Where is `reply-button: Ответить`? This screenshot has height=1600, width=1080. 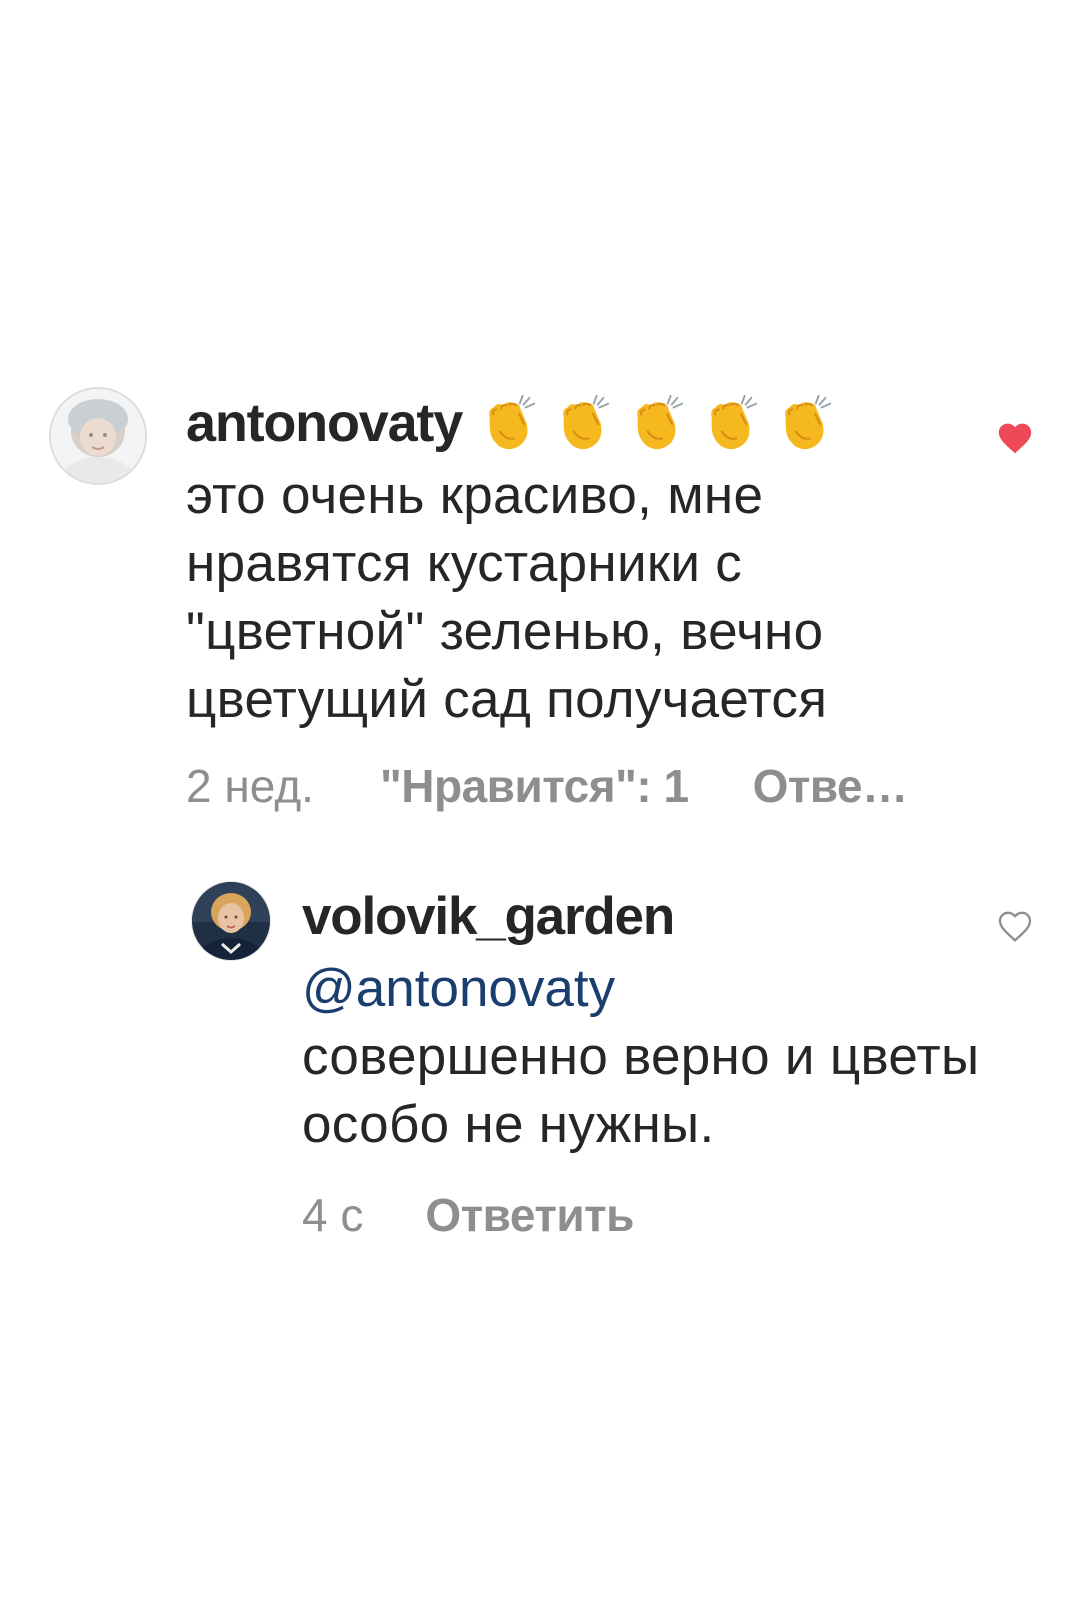 reply-button: Ответить is located at coordinates (529, 1215).